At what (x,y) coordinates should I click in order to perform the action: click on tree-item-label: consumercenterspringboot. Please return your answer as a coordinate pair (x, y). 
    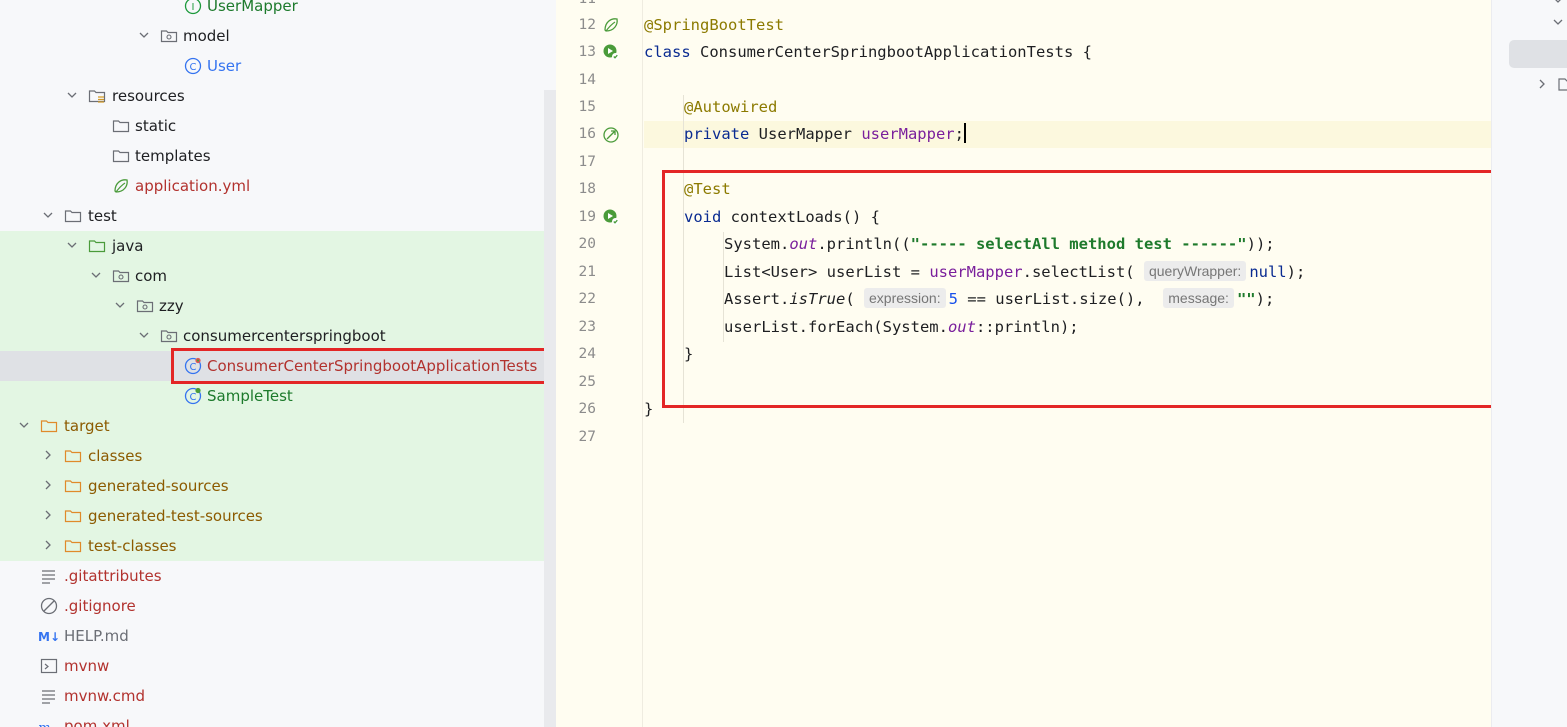
    Looking at the image, I should click on (284, 336).